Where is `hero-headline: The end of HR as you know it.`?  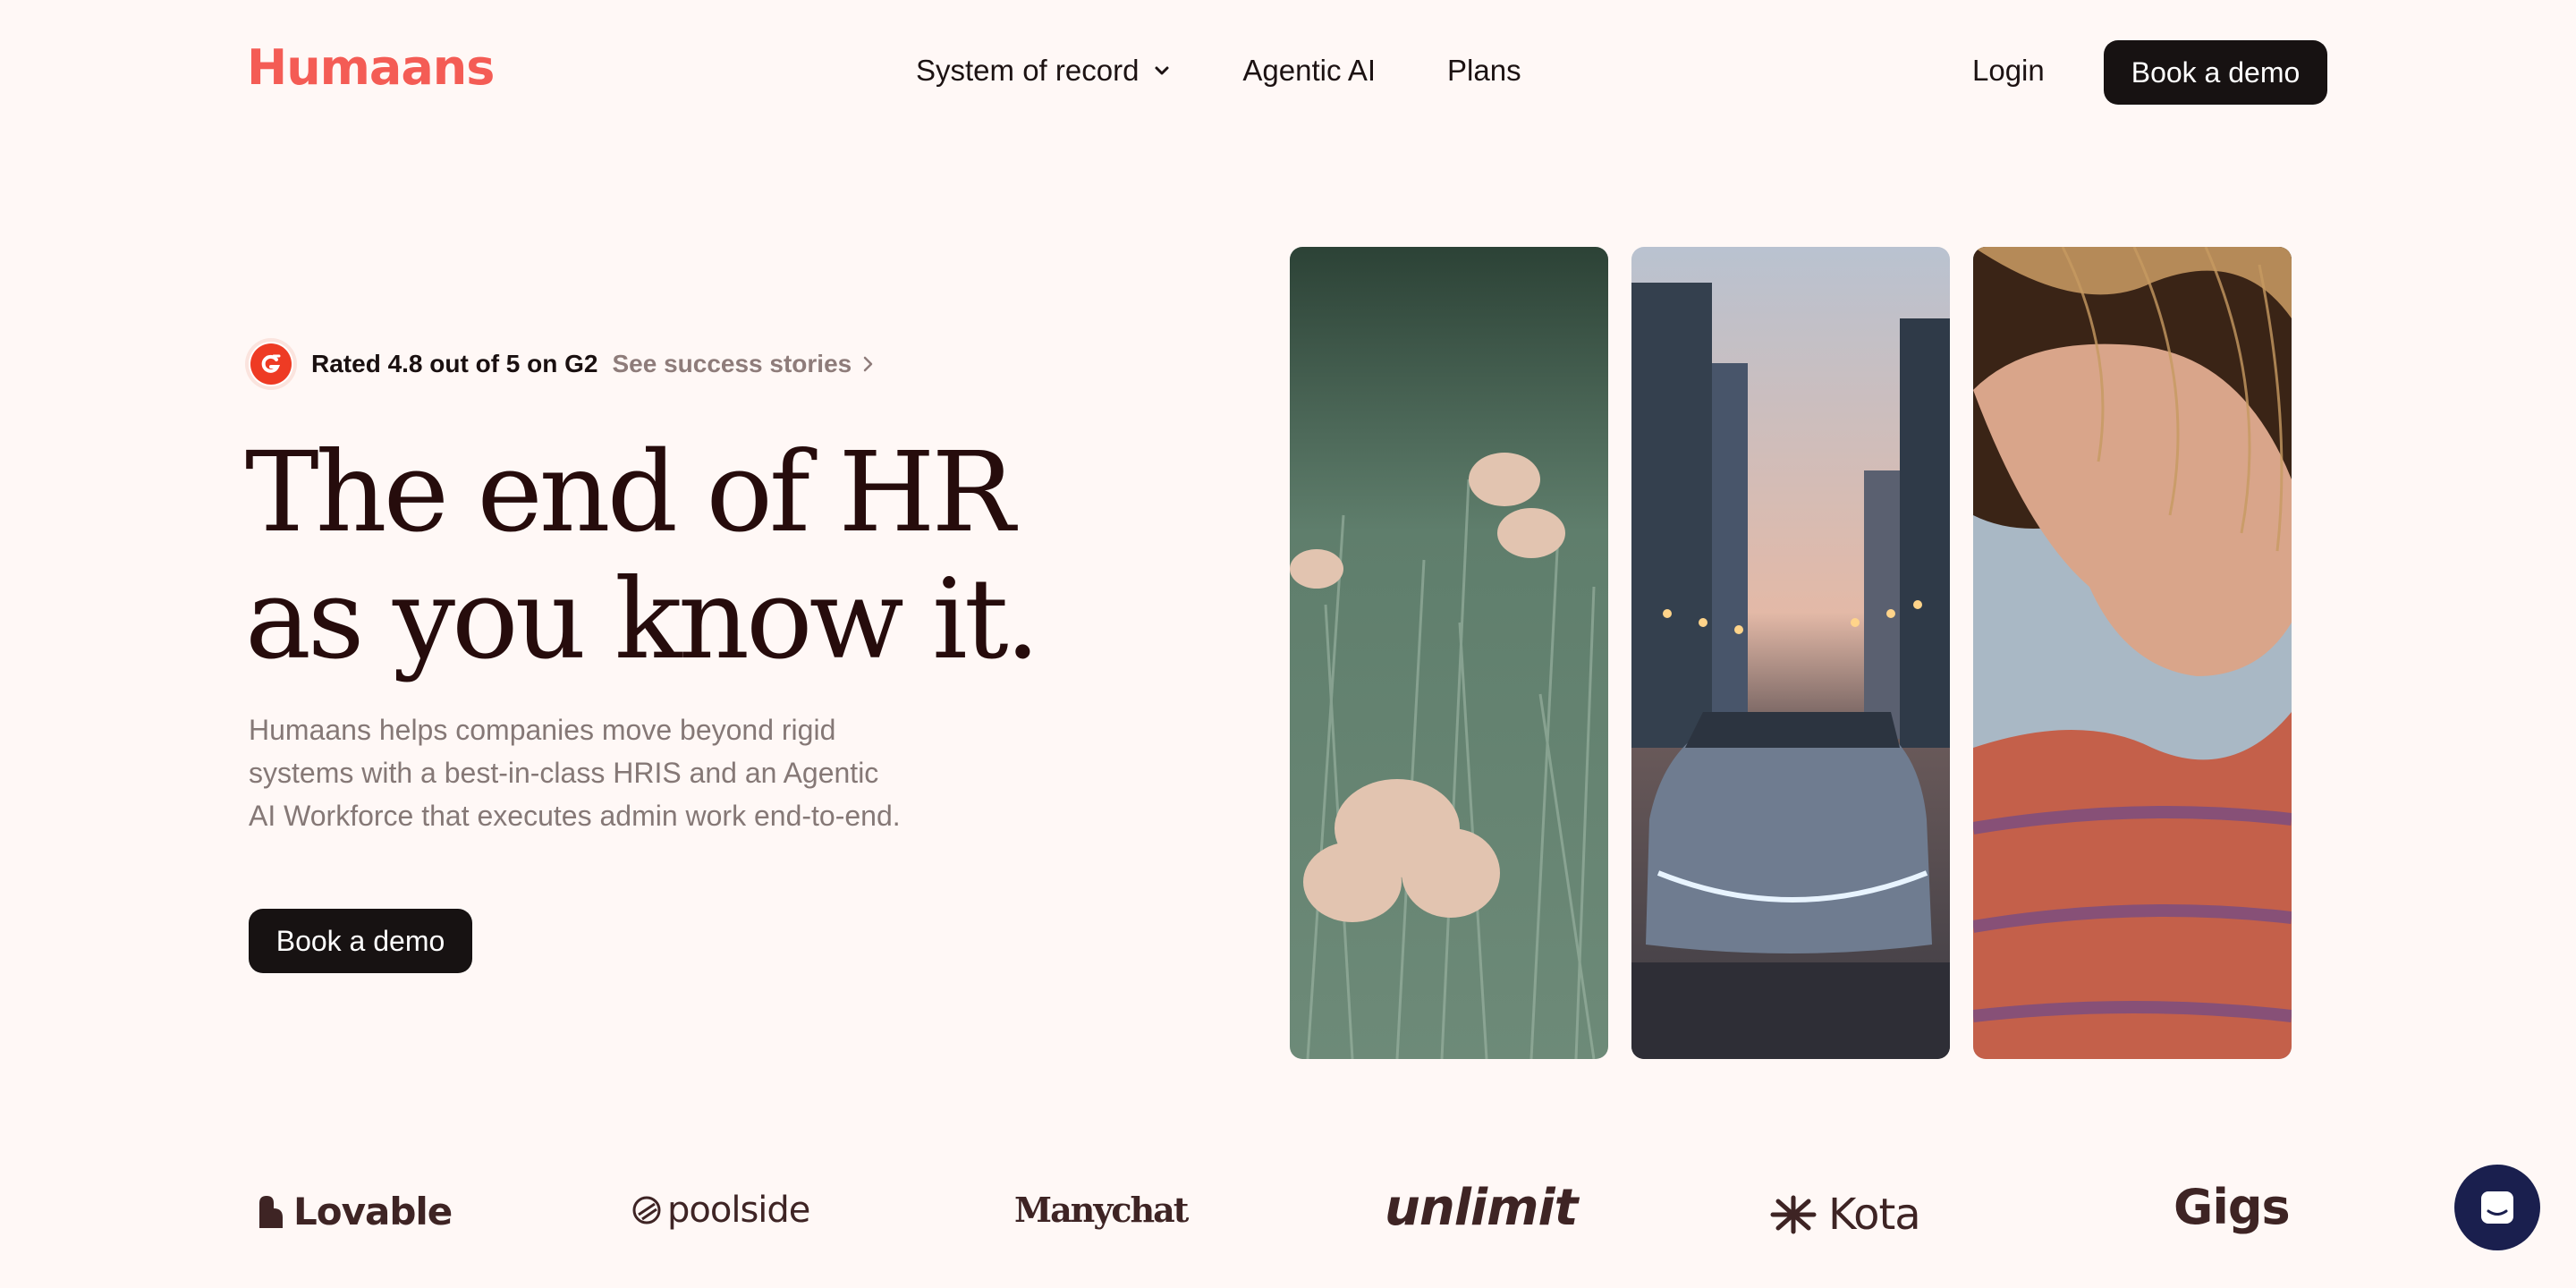 hero-headline: The end of HR as you know it. is located at coordinates (642, 556).